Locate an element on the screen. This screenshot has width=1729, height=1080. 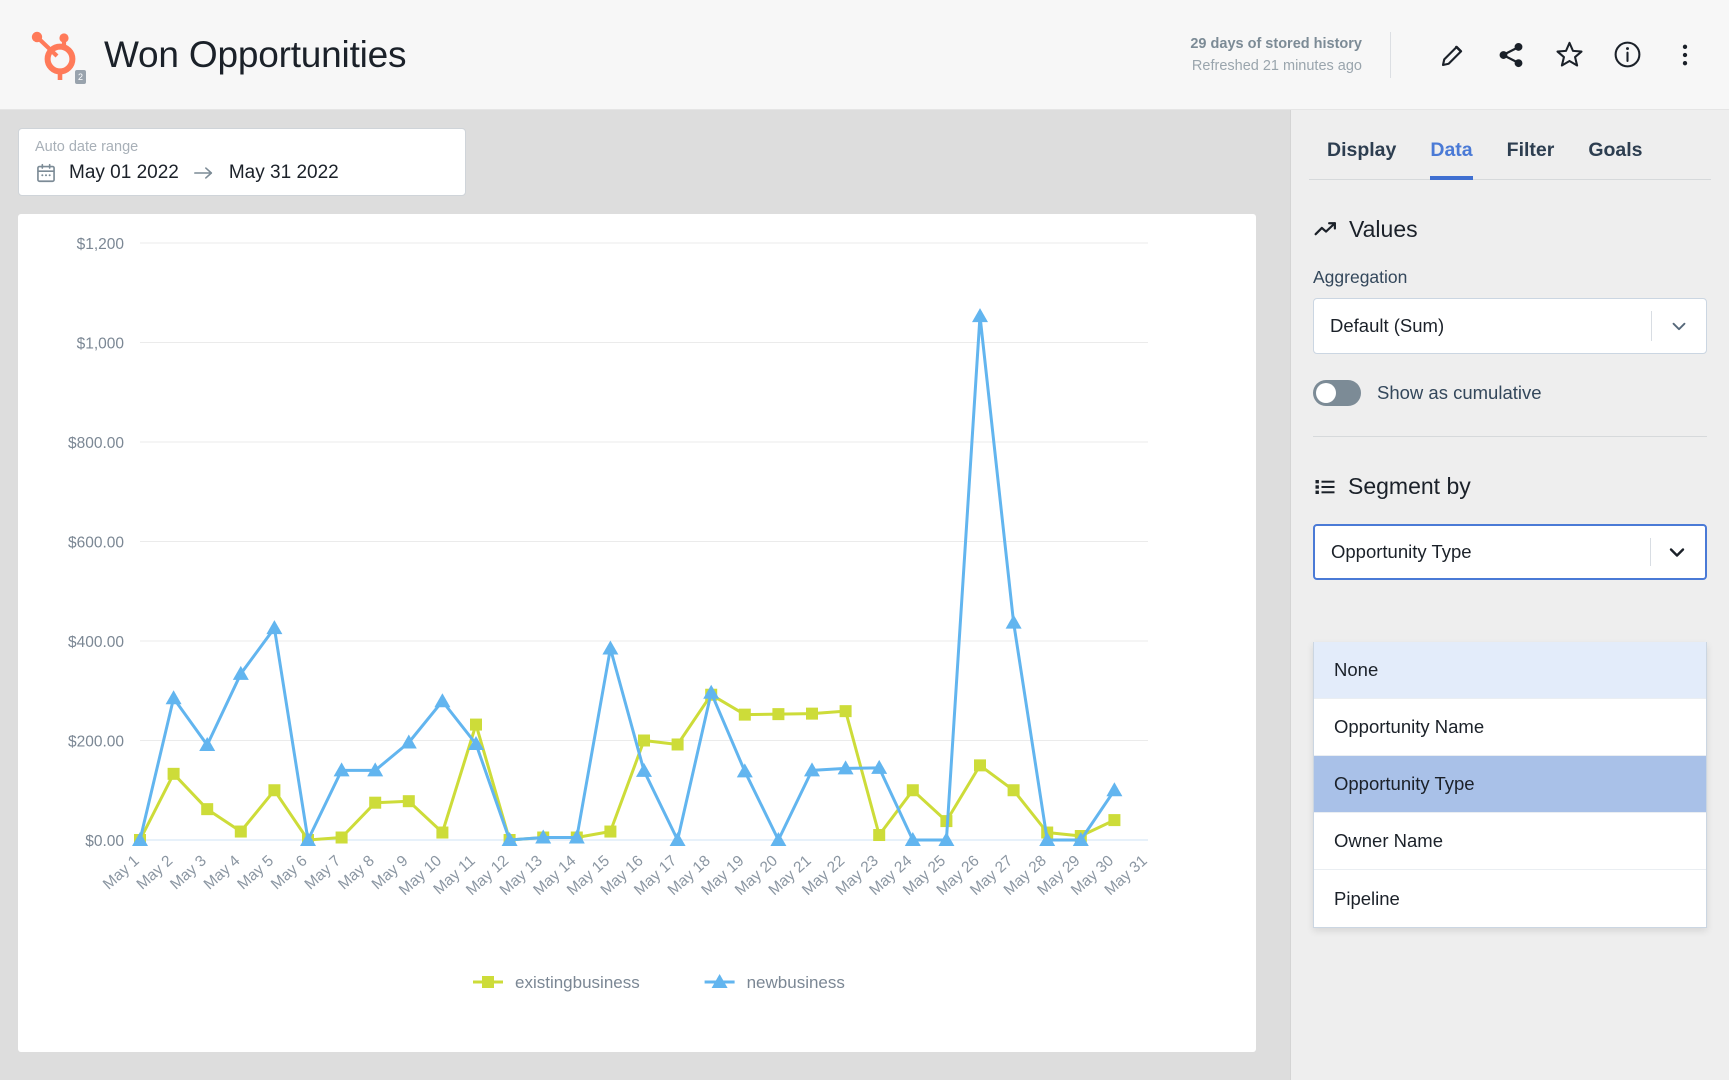
segment-section-header: Segment by is located at coordinates (1510, 486).